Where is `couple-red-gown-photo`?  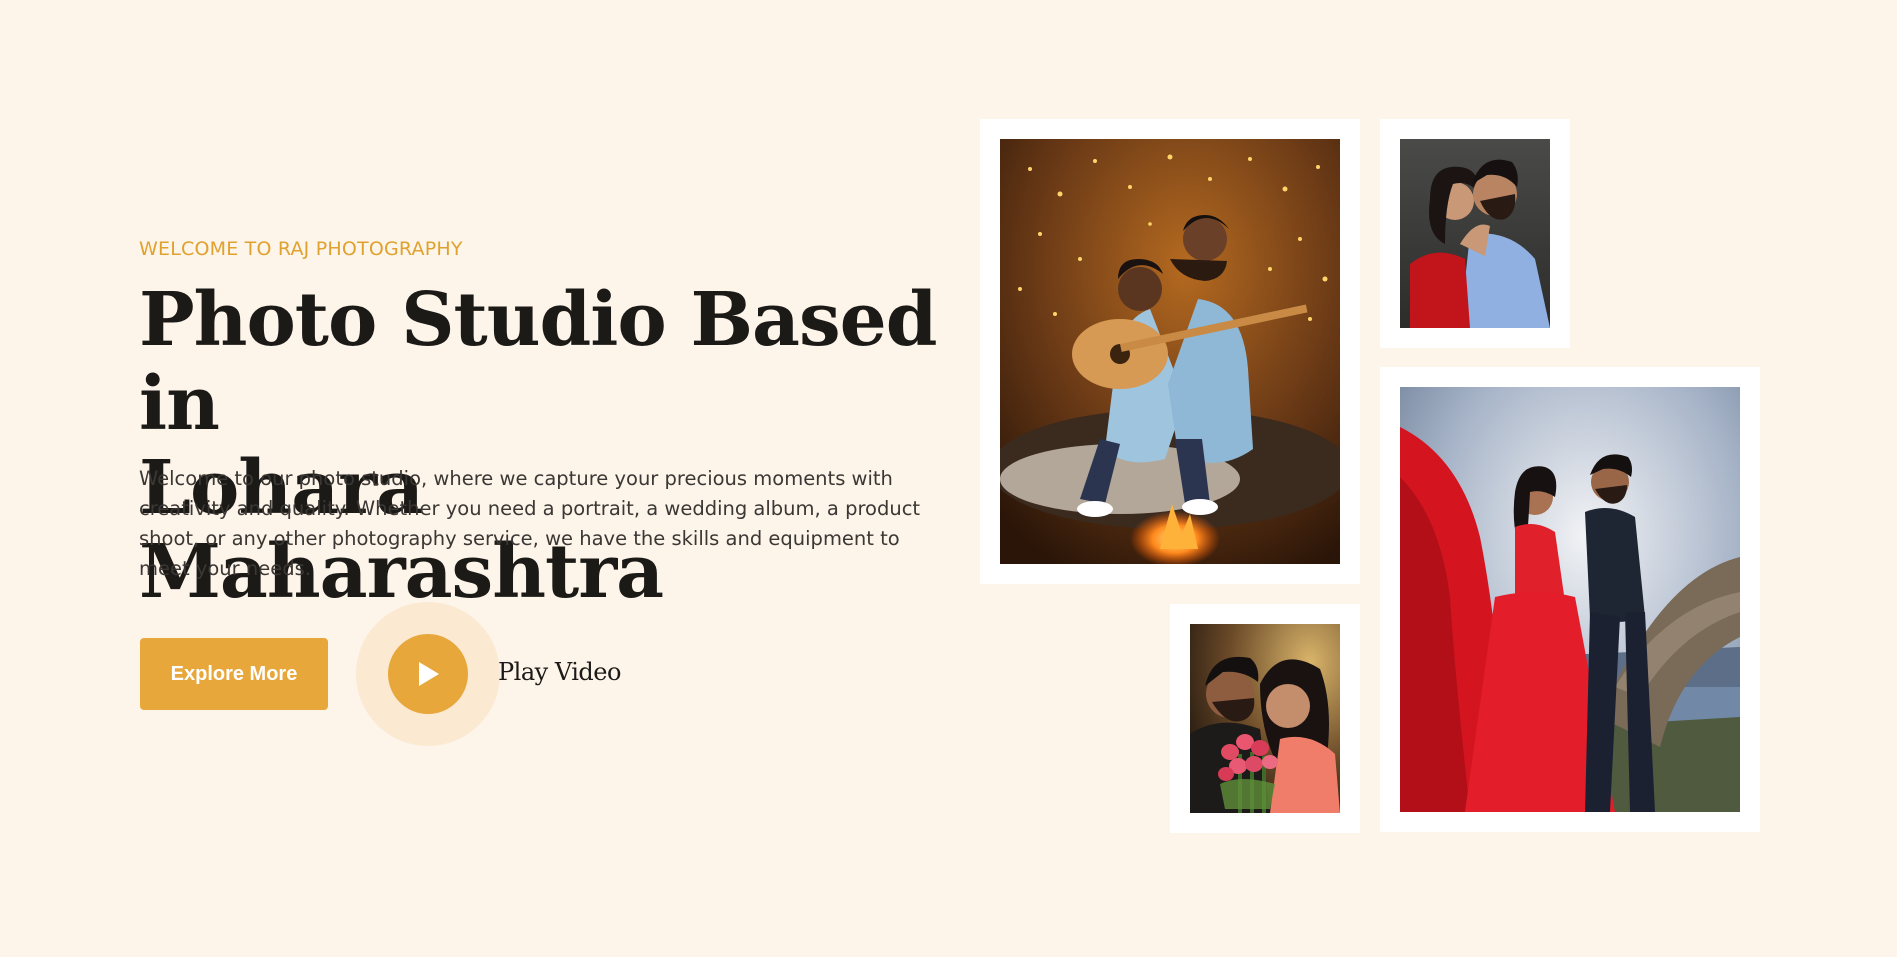 couple-red-gown-photo is located at coordinates (1570, 599).